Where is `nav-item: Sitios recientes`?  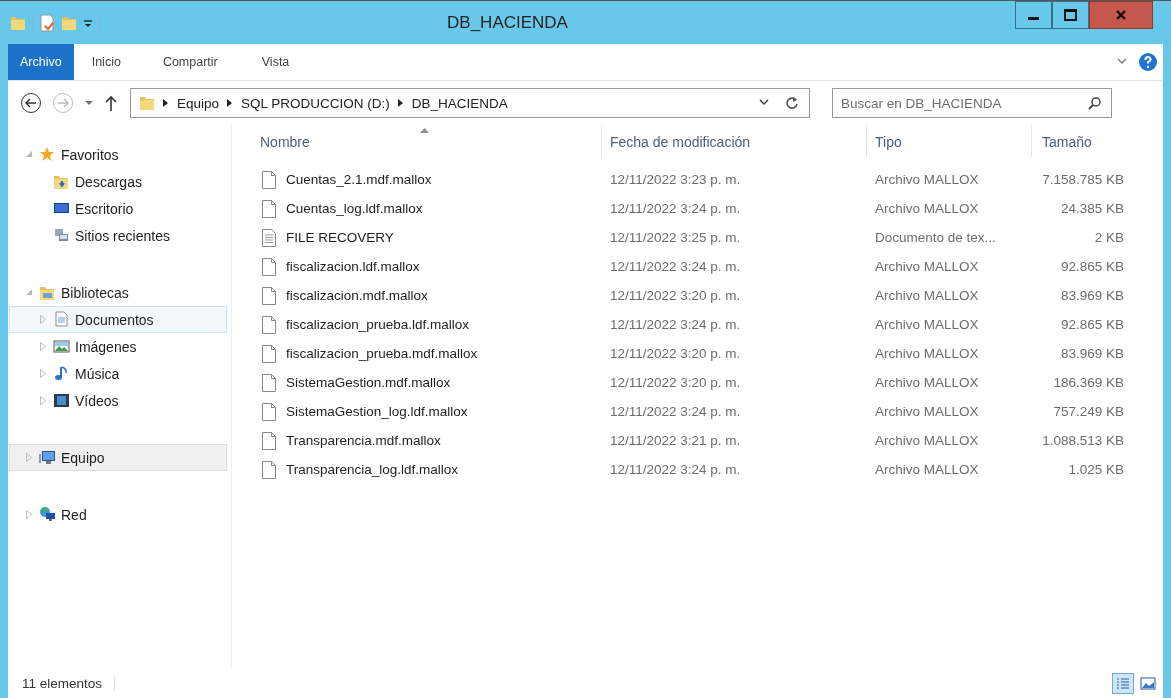
nav-item: Sitios recientes is located at coordinates (118, 235).